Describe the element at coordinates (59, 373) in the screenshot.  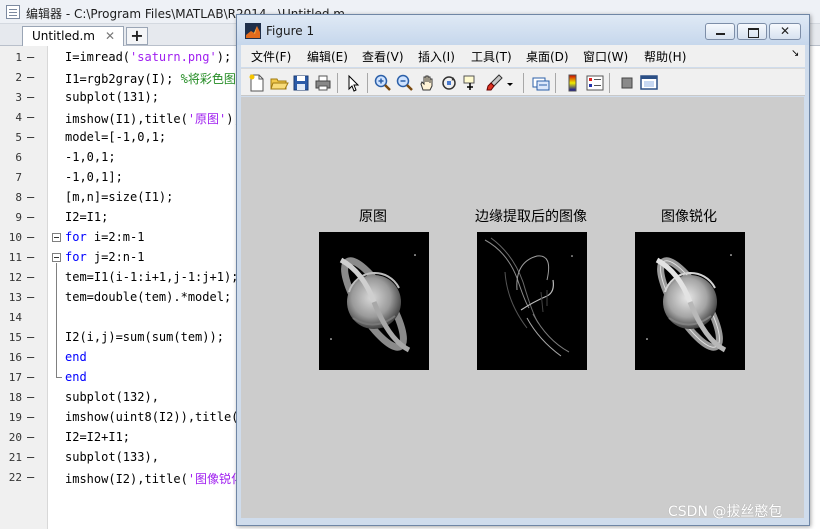
I see `fold-end-marker` at that location.